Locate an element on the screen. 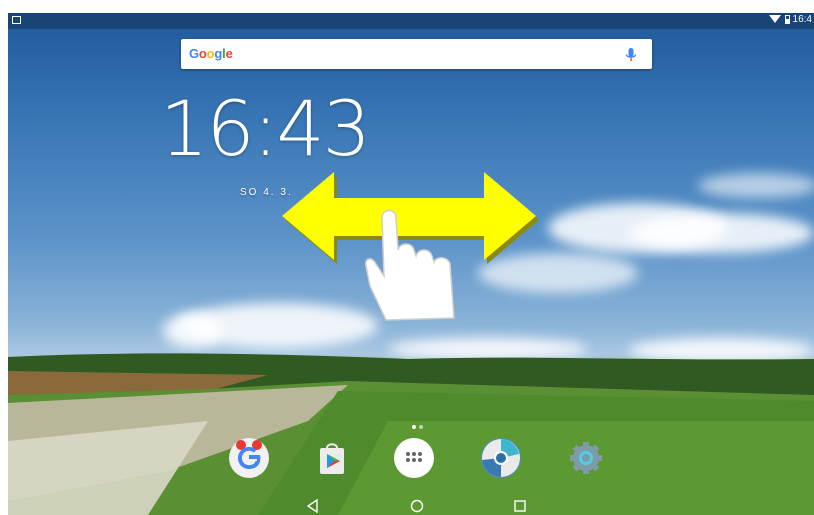  screenshot-icon is located at coordinates (16, 20).